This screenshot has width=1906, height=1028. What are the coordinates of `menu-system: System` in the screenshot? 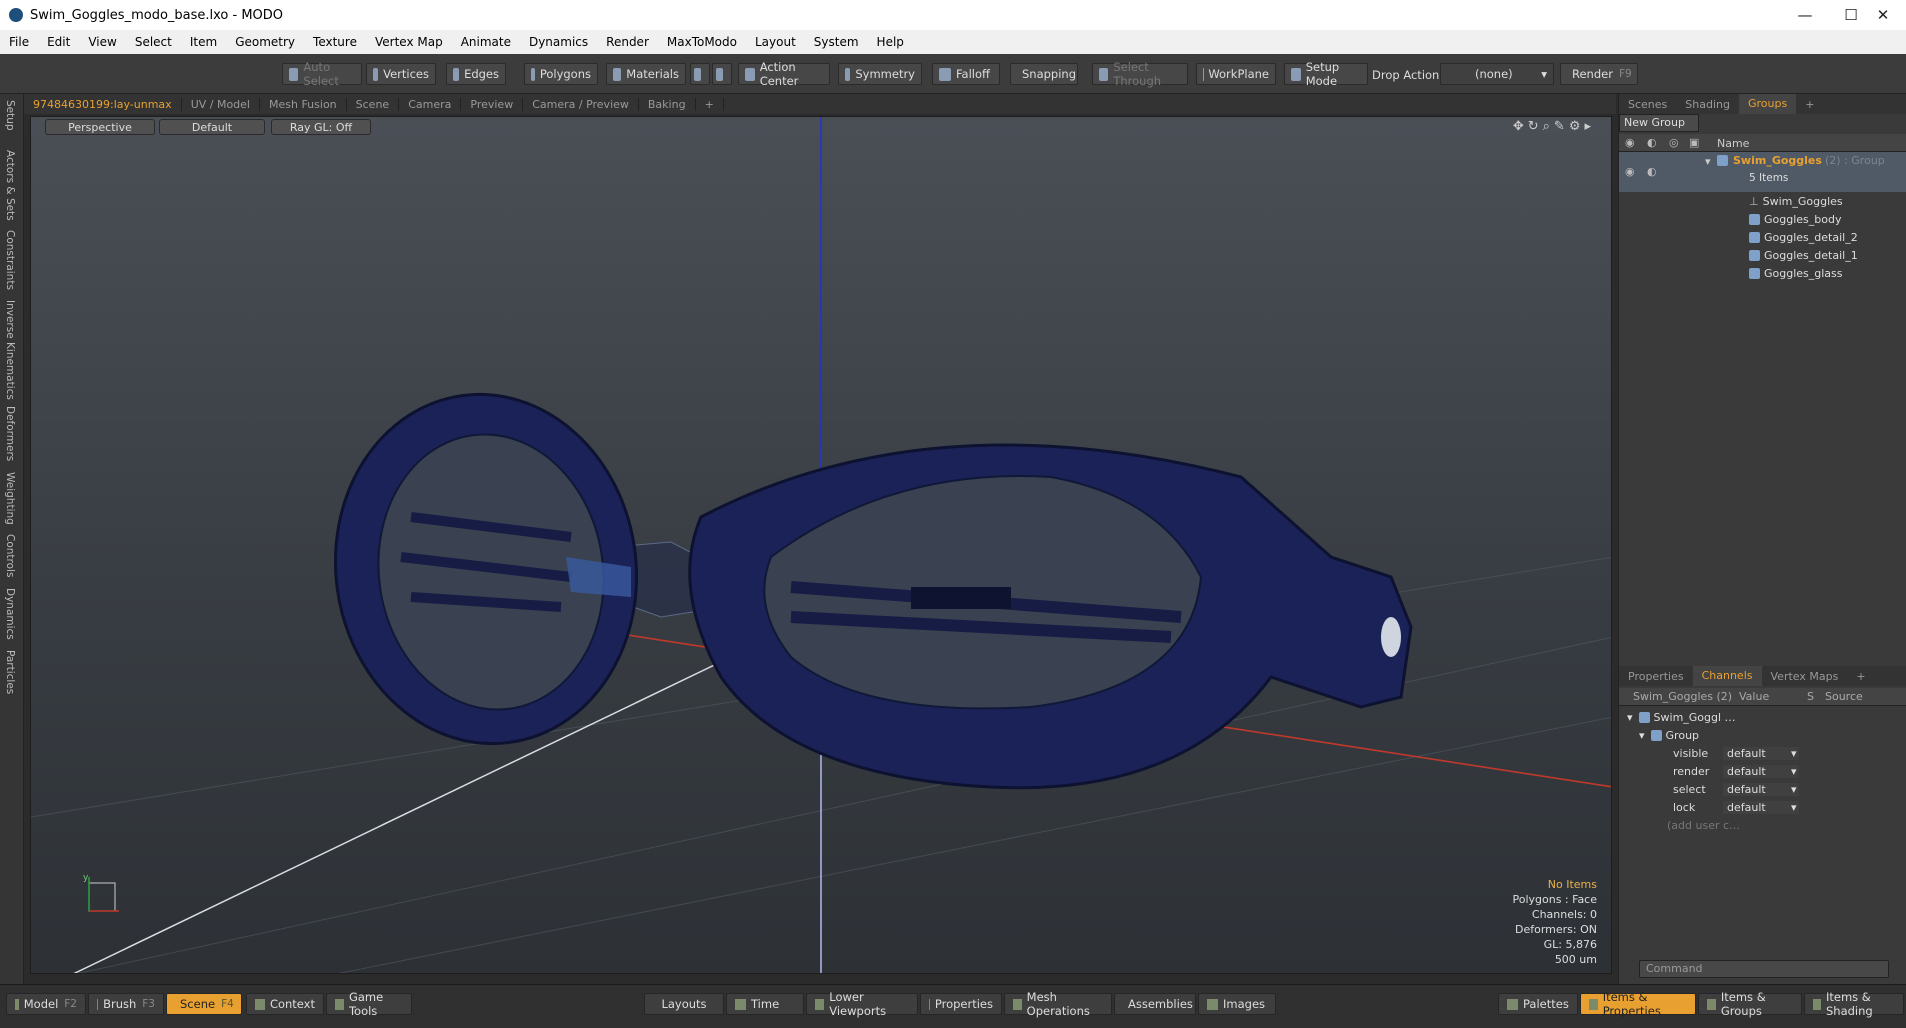 It's located at (836, 42).